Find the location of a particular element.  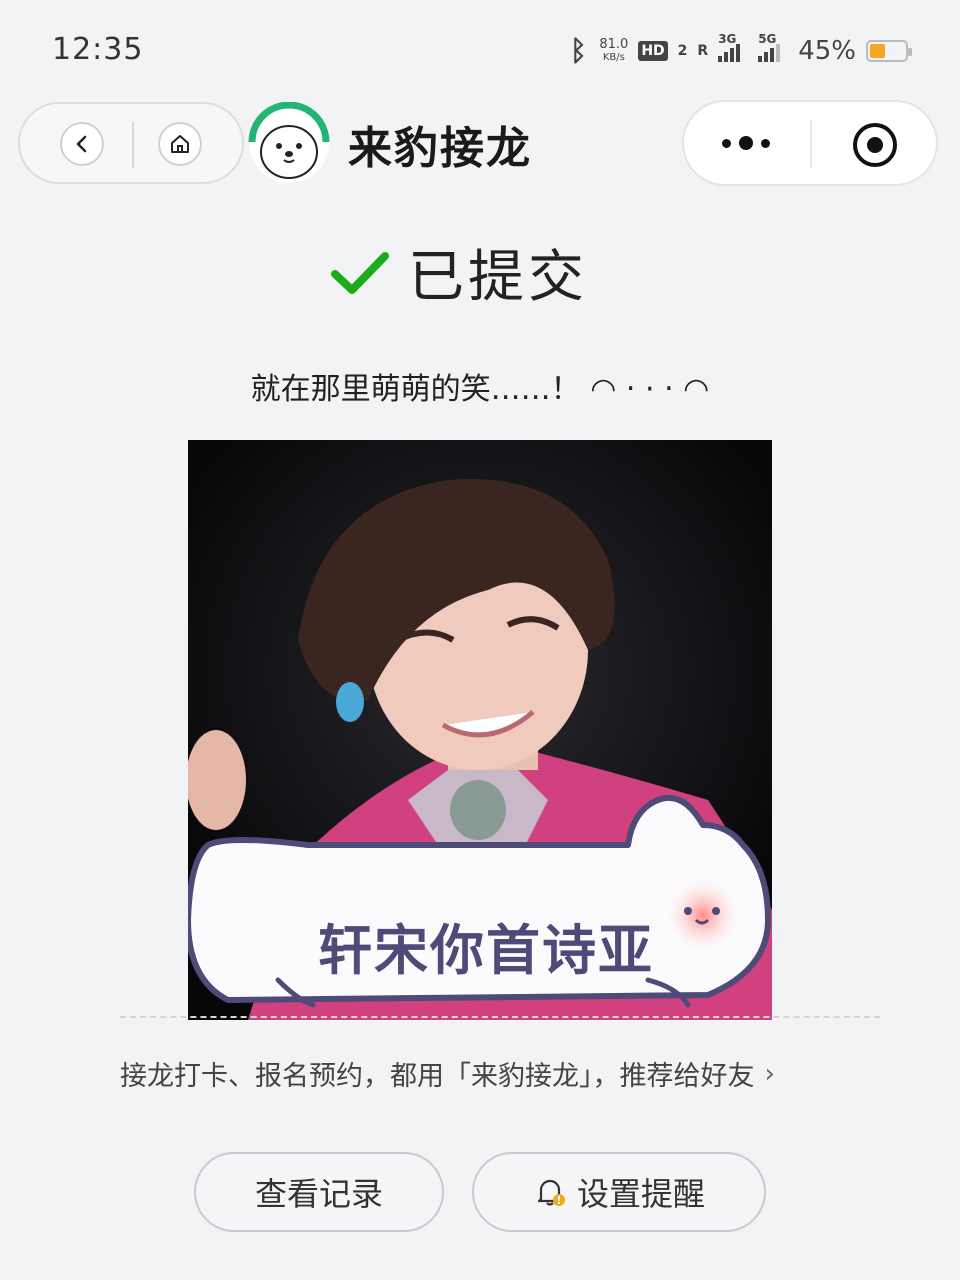

signal-5g-label: 5G is located at coordinates (767, 38).